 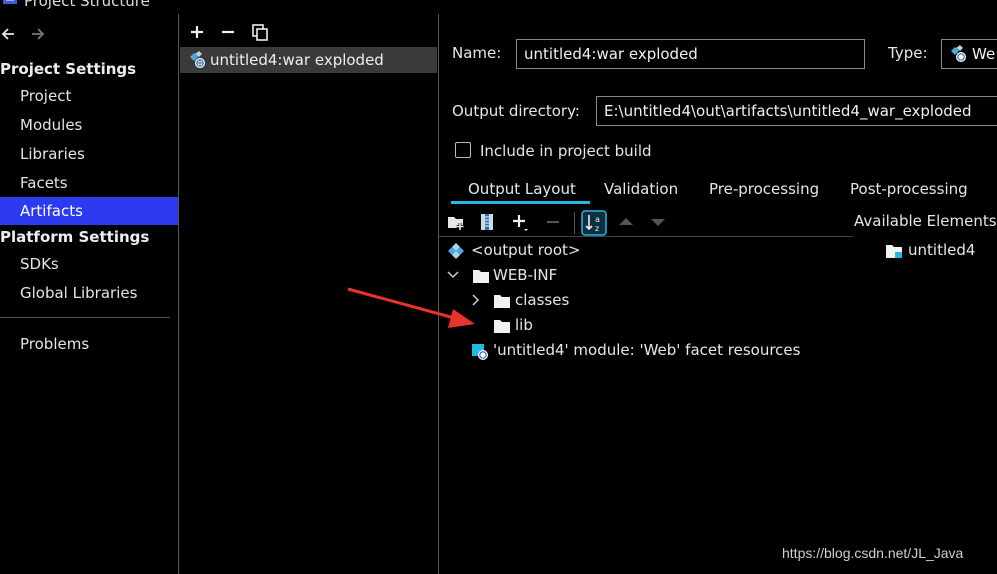 What do you see at coordinates (520, 202) in the screenshot?
I see `active-tab-indicator` at bounding box center [520, 202].